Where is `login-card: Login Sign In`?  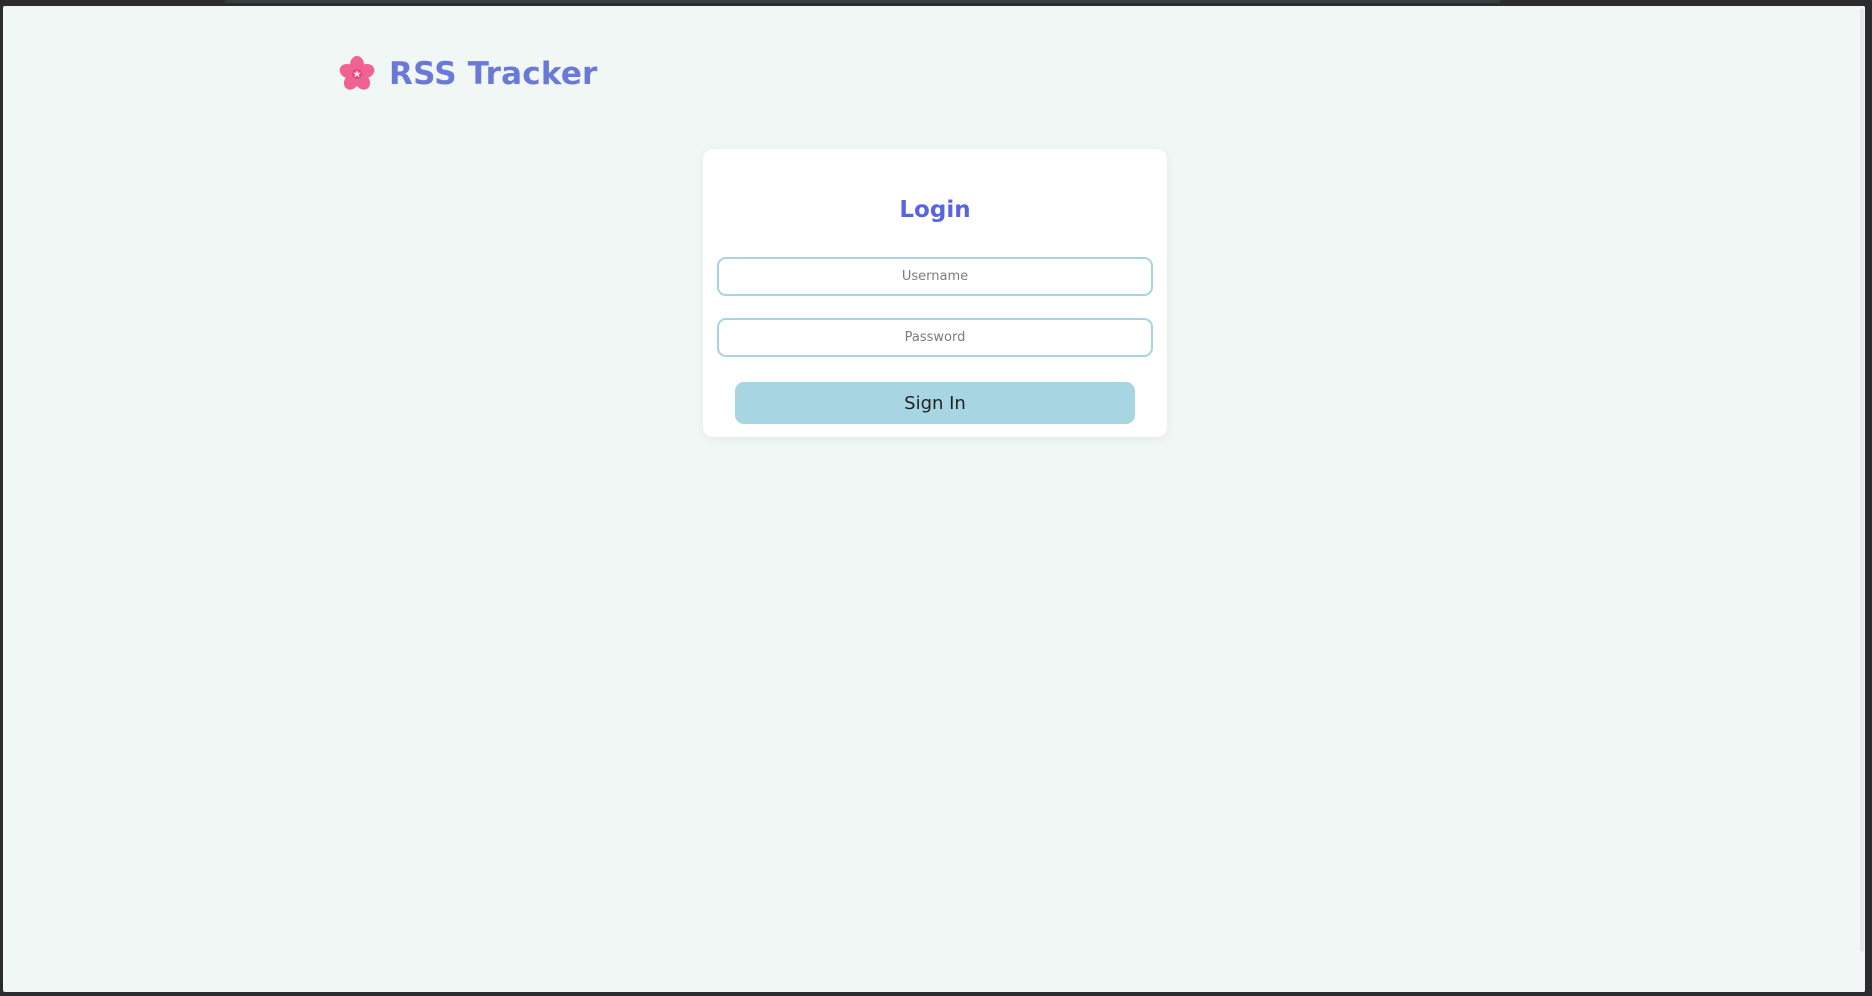 login-card: Login Sign In is located at coordinates (935, 293).